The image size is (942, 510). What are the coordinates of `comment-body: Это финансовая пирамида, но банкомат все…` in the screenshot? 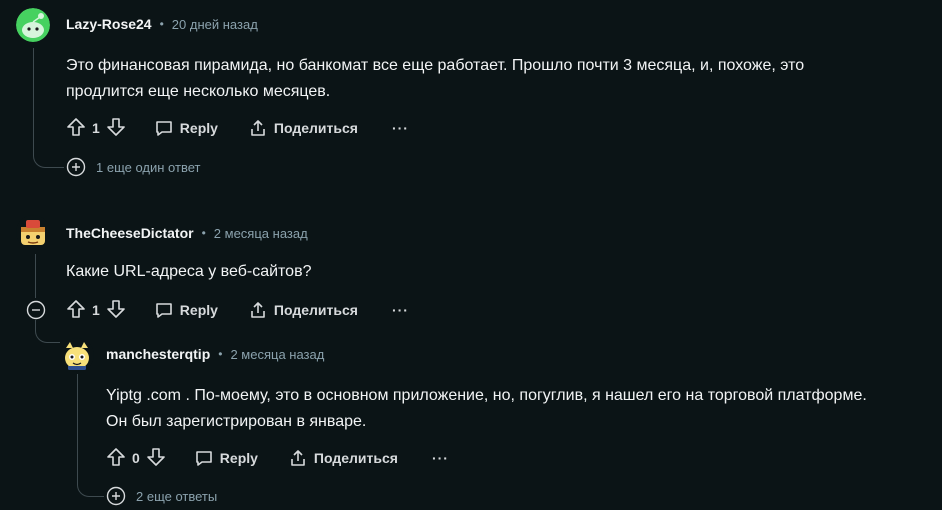 It's located at (435, 79).